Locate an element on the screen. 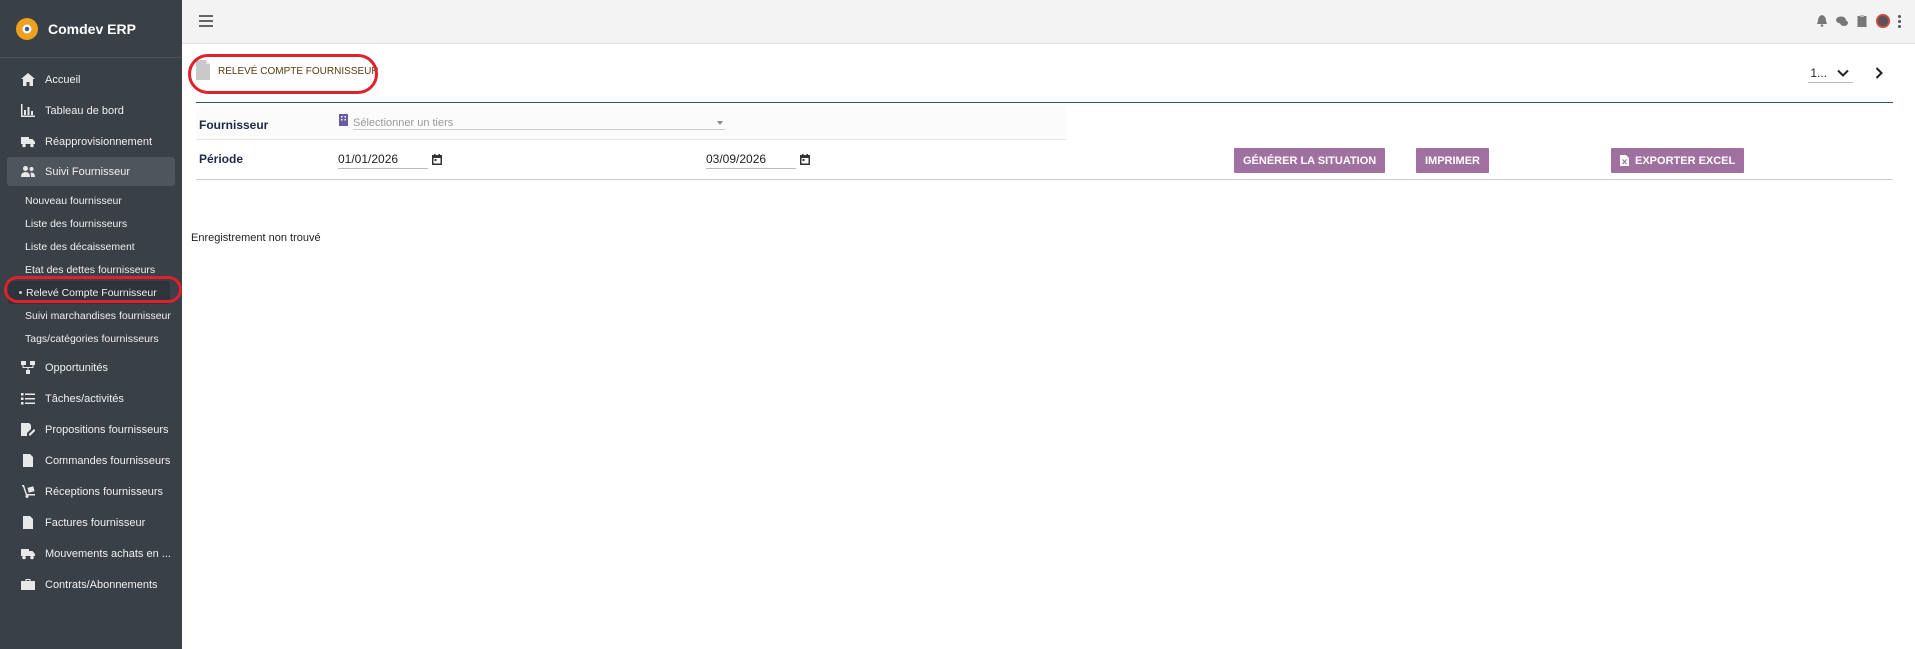 The height and width of the screenshot is (649, 1915). print-label: IMPRIMER is located at coordinates (1452, 160).